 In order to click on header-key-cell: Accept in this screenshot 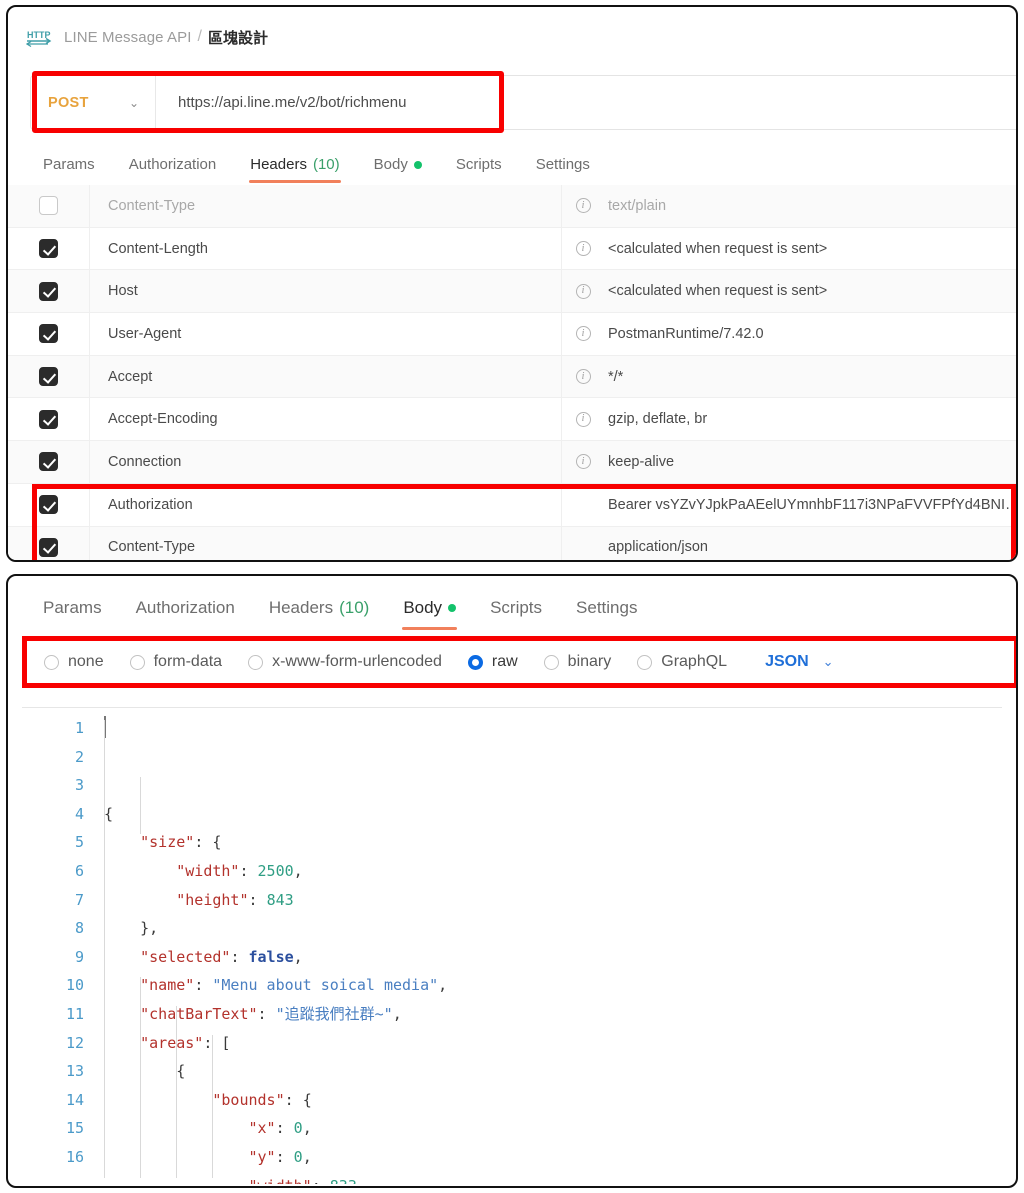, I will do `click(326, 376)`.